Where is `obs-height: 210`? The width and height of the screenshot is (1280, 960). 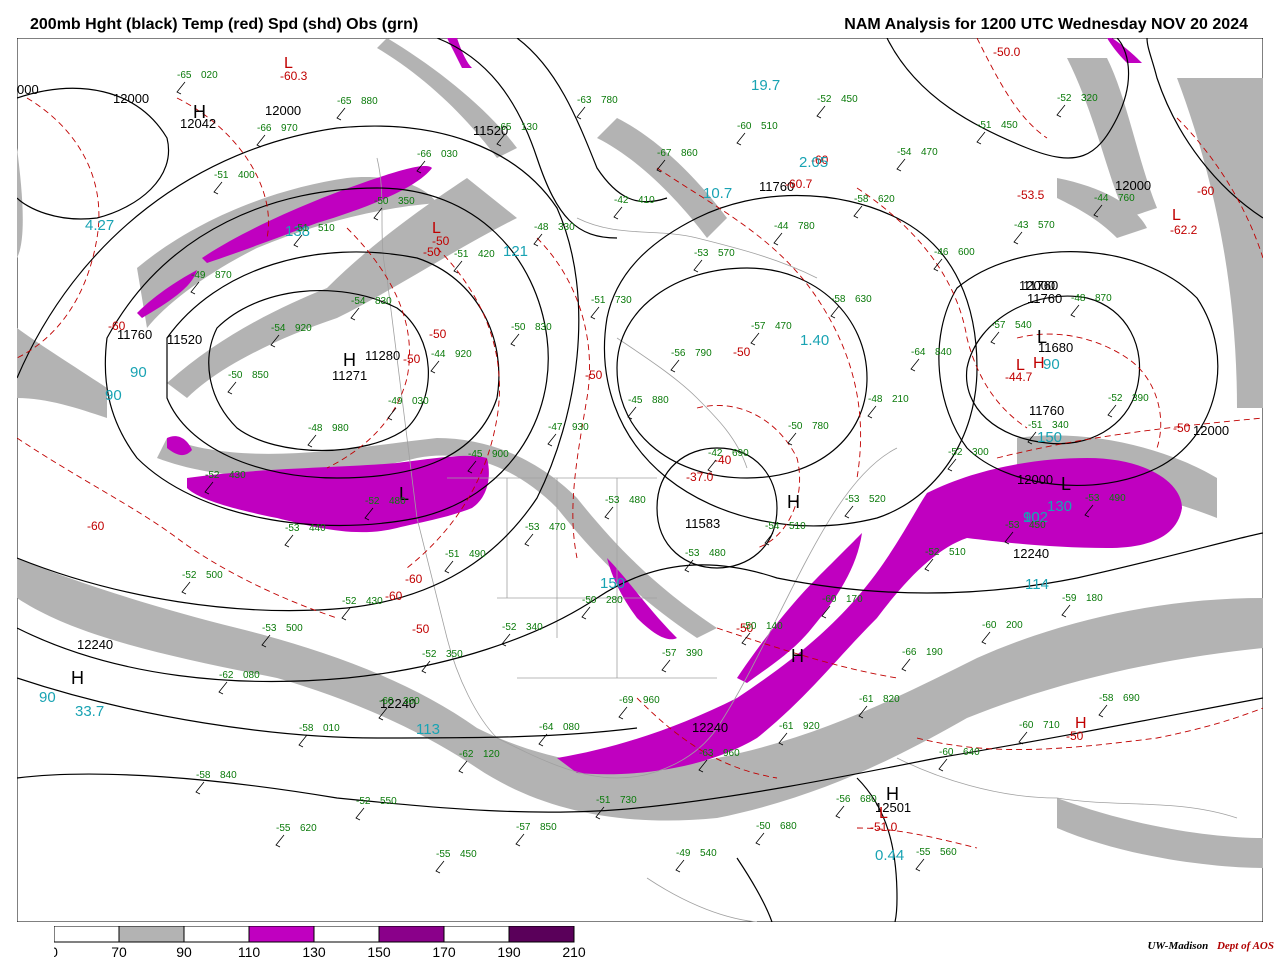
obs-height: 210 is located at coordinates (900, 399).